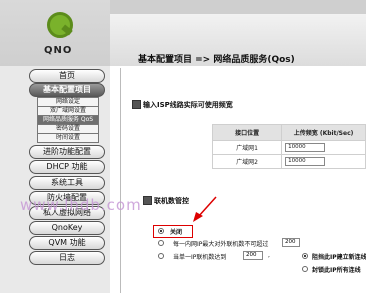 The width and height of the screenshot is (366, 293). What do you see at coordinates (173, 231) in the screenshot?
I see `highlight-box` at bounding box center [173, 231].